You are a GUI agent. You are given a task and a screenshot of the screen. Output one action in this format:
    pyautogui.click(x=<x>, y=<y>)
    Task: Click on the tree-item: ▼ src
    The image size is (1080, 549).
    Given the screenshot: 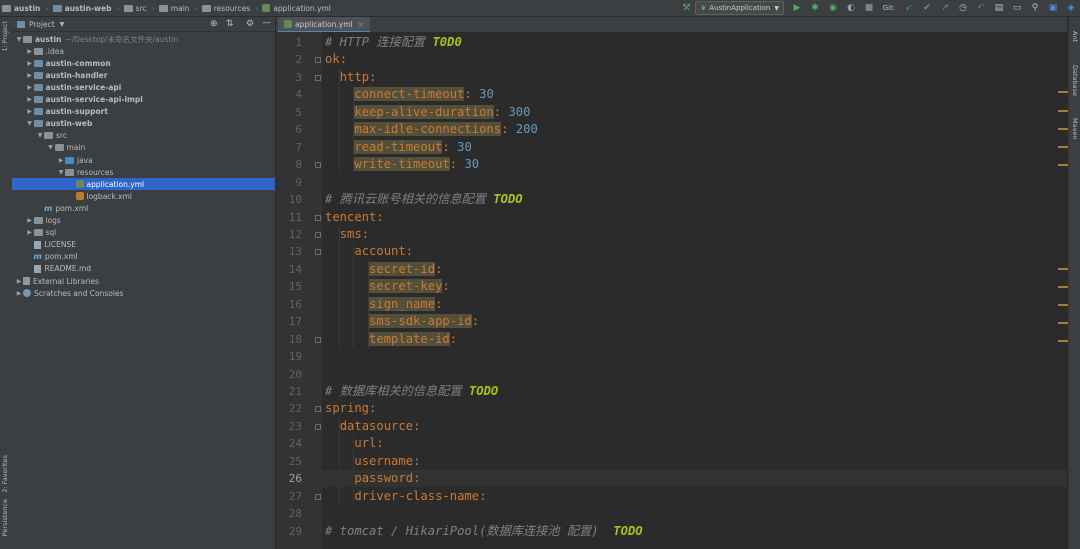 What is the action you would take?
    pyautogui.click(x=143, y=136)
    